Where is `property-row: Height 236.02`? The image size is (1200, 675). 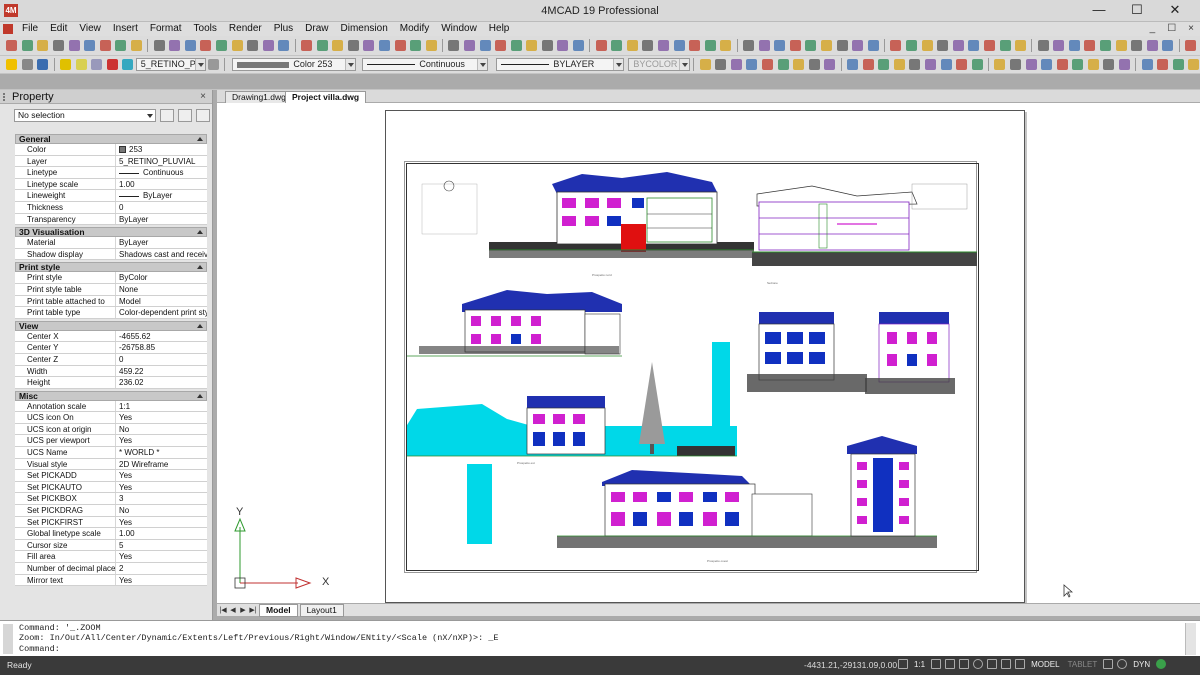
property-row: Height 236.02 is located at coordinates (111, 383).